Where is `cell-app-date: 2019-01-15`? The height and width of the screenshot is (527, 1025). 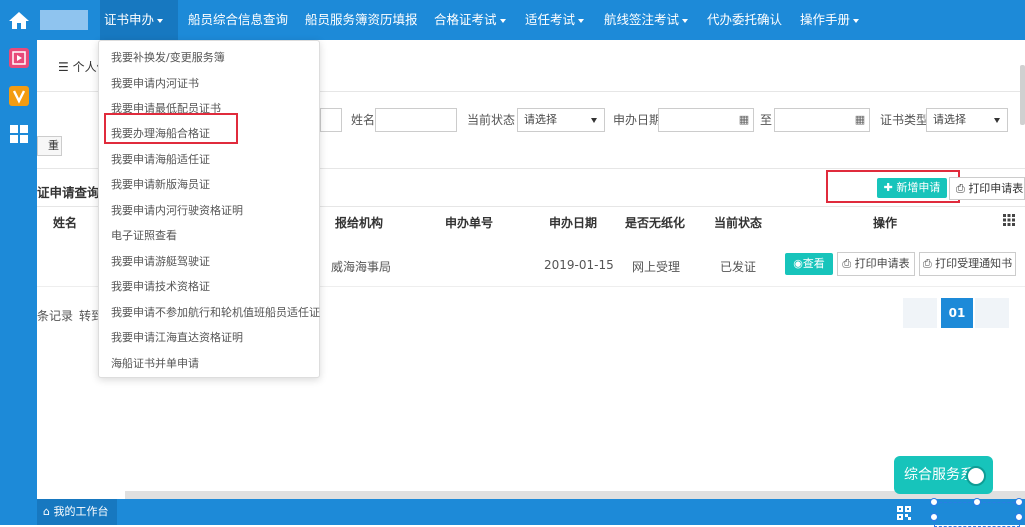 cell-app-date: 2019-01-15 is located at coordinates (579, 265).